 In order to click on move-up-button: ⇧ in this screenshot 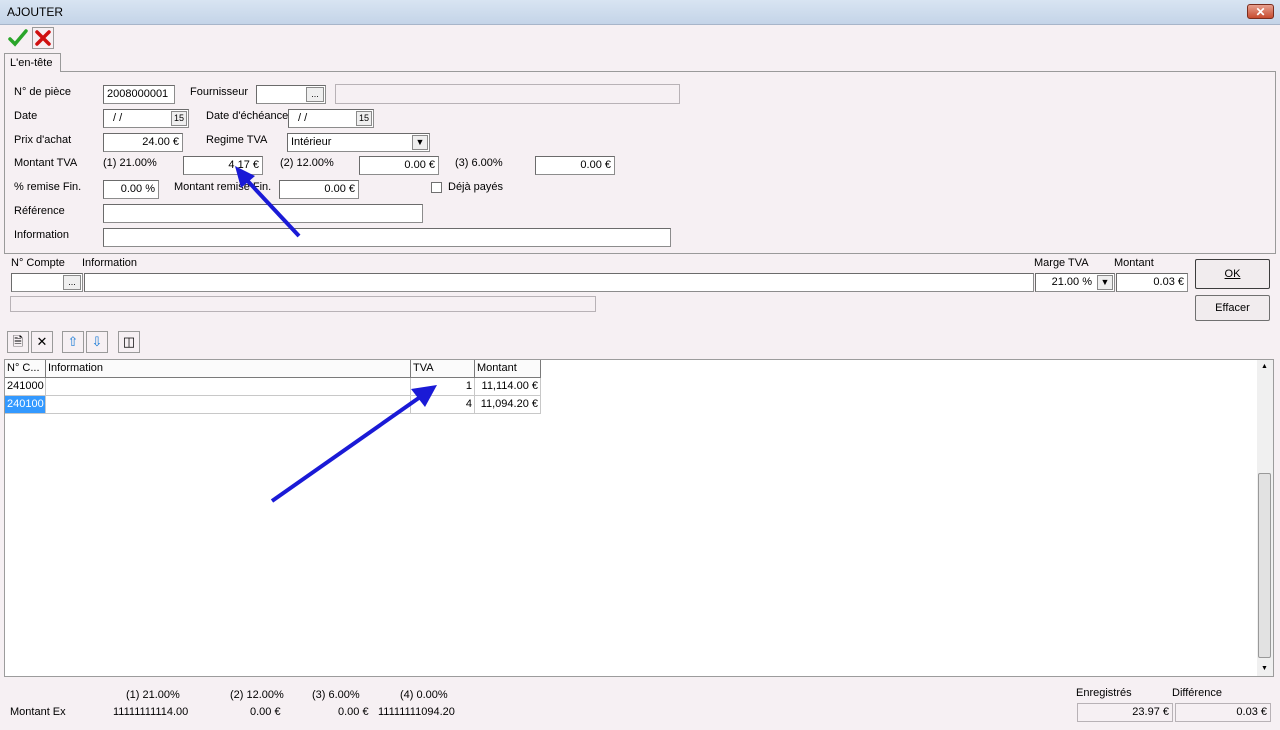, I will do `click(73, 342)`.